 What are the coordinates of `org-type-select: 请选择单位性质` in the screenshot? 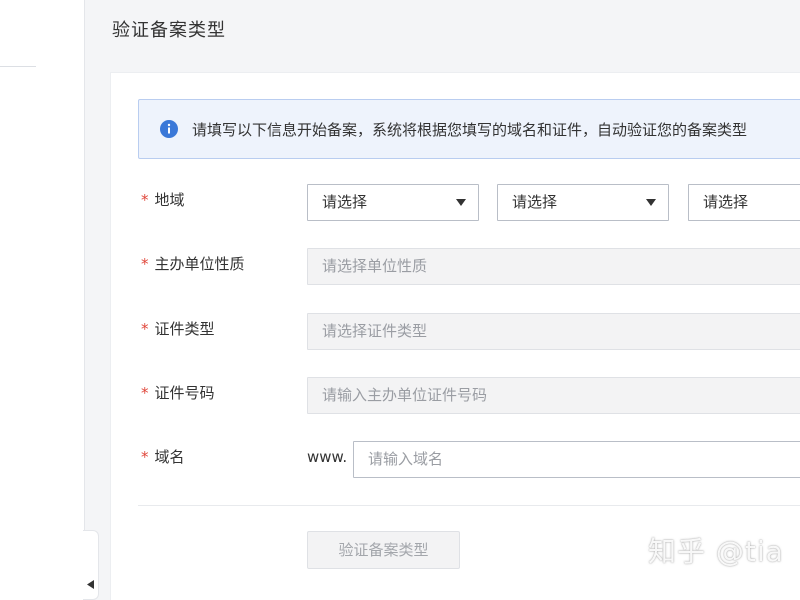 It's located at (553, 266).